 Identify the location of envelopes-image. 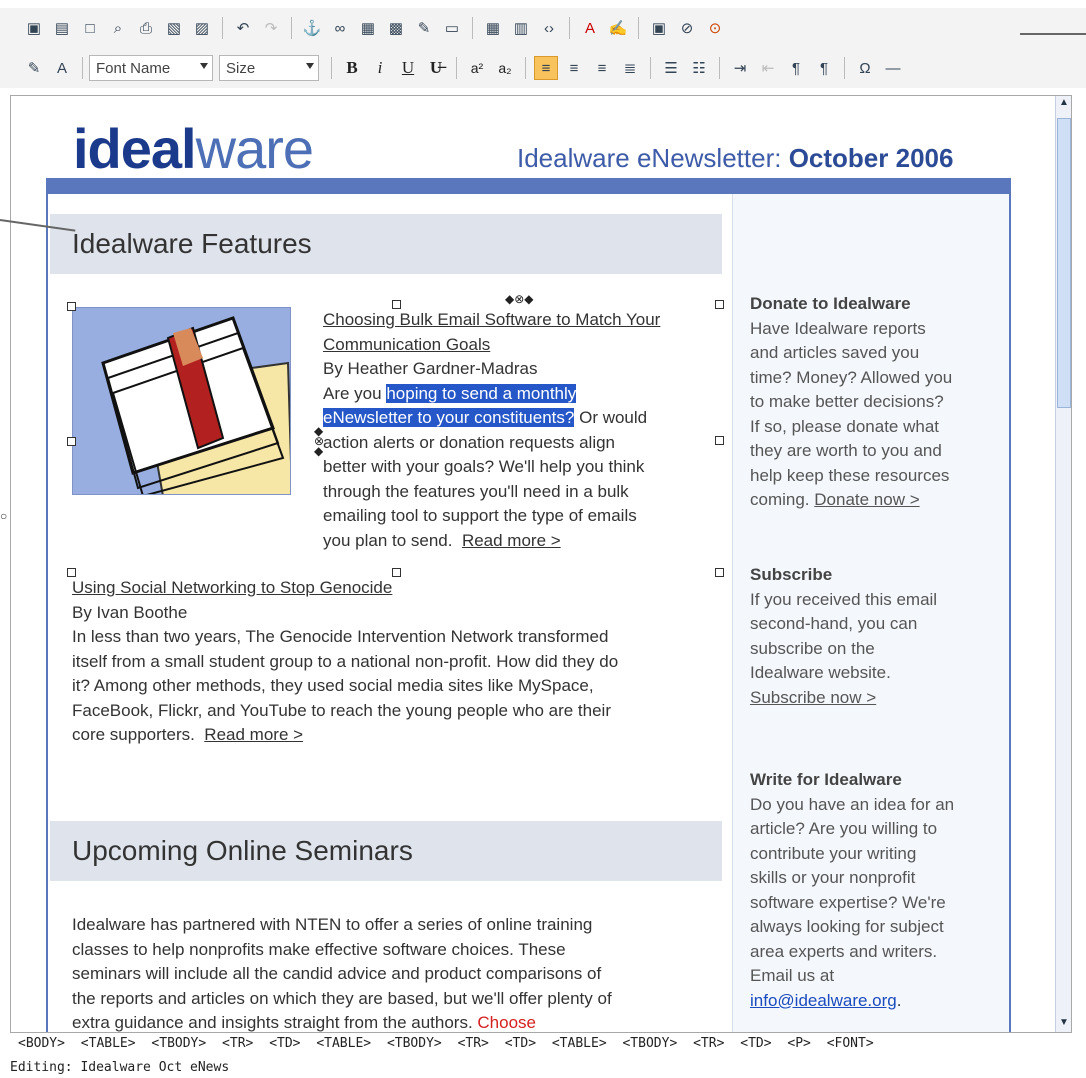
(181, 401).